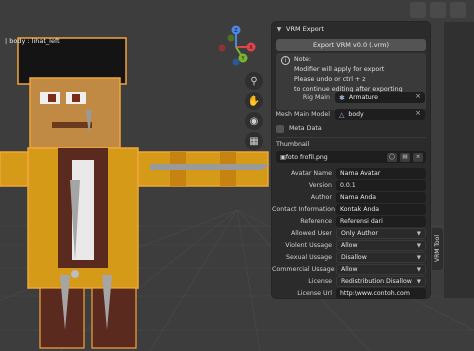 Image resolution: width=474 pixels, height=351 pixels. Describe the element at coordinates (303, 269) in the screenshot. I see `commercial-usage-label: Commercial Ussage` at that location.